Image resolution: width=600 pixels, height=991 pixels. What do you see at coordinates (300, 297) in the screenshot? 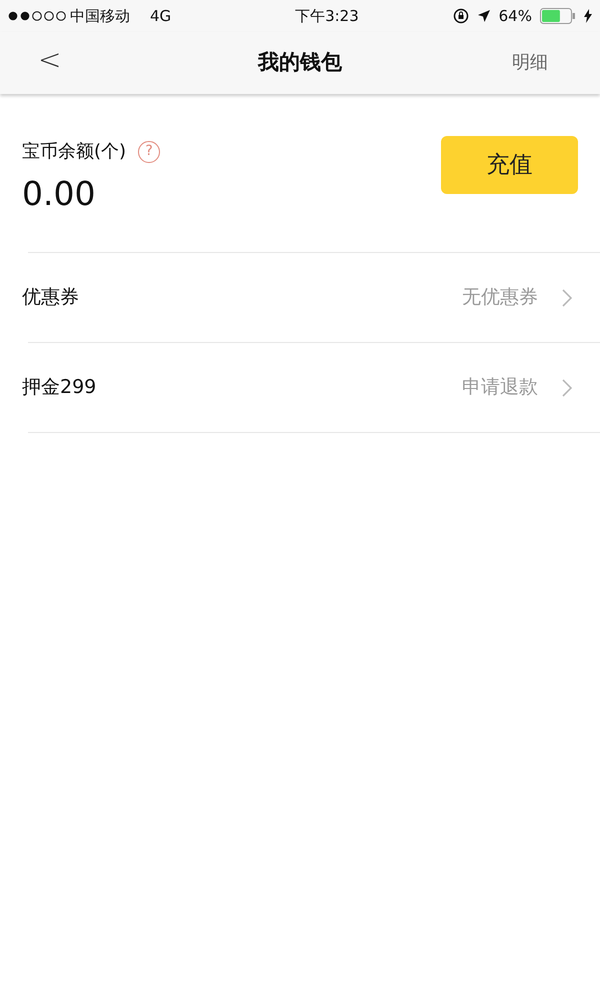
I see `list-row: 优惠券 无优惠券` at bounding box center [300, 297].